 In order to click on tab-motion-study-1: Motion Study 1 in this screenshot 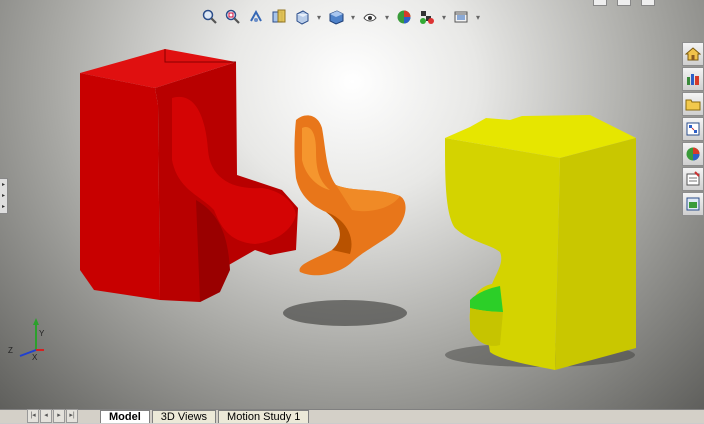, I will do `click(264, 416)`.